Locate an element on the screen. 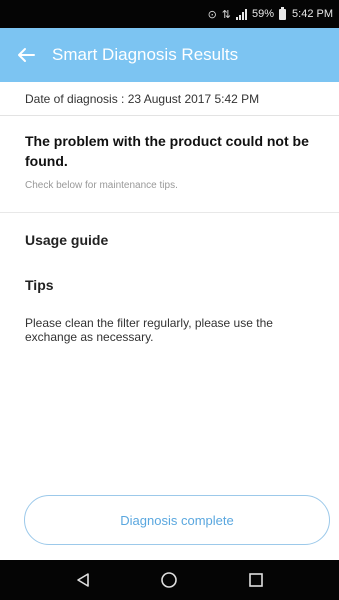 The width and height of the screenshot is (339, 600). usage-guide-heading: Usage guide is located at coordinates (67, 240).